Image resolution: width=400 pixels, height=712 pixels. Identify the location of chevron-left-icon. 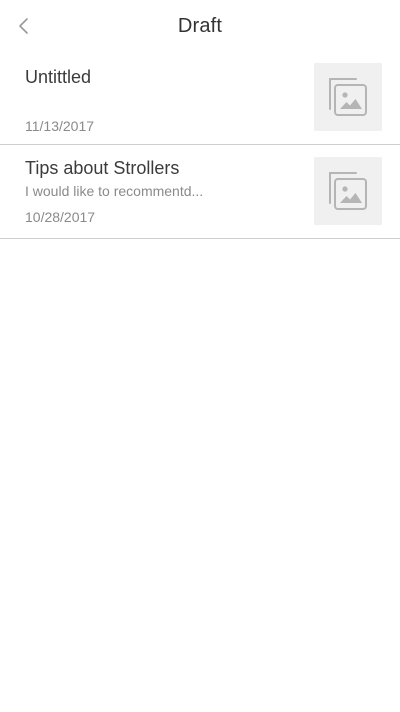
(23, 26).